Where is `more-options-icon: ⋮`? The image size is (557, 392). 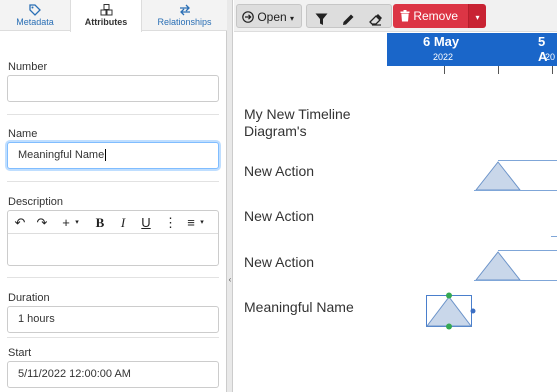
more-options-icon: ⋮ is located at coordinates (170, 222).